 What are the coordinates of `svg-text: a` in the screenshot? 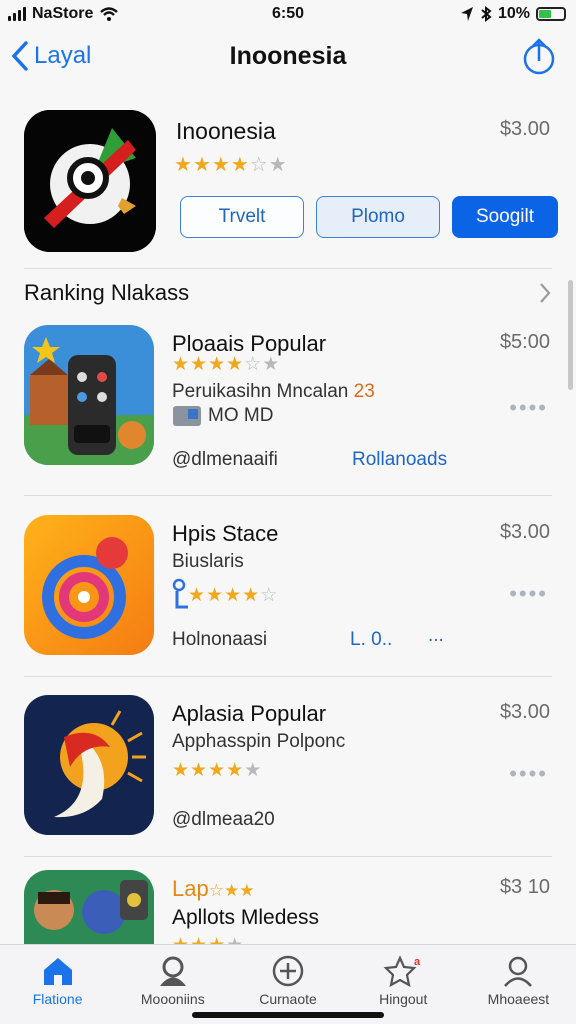 It's located at (417, 962).